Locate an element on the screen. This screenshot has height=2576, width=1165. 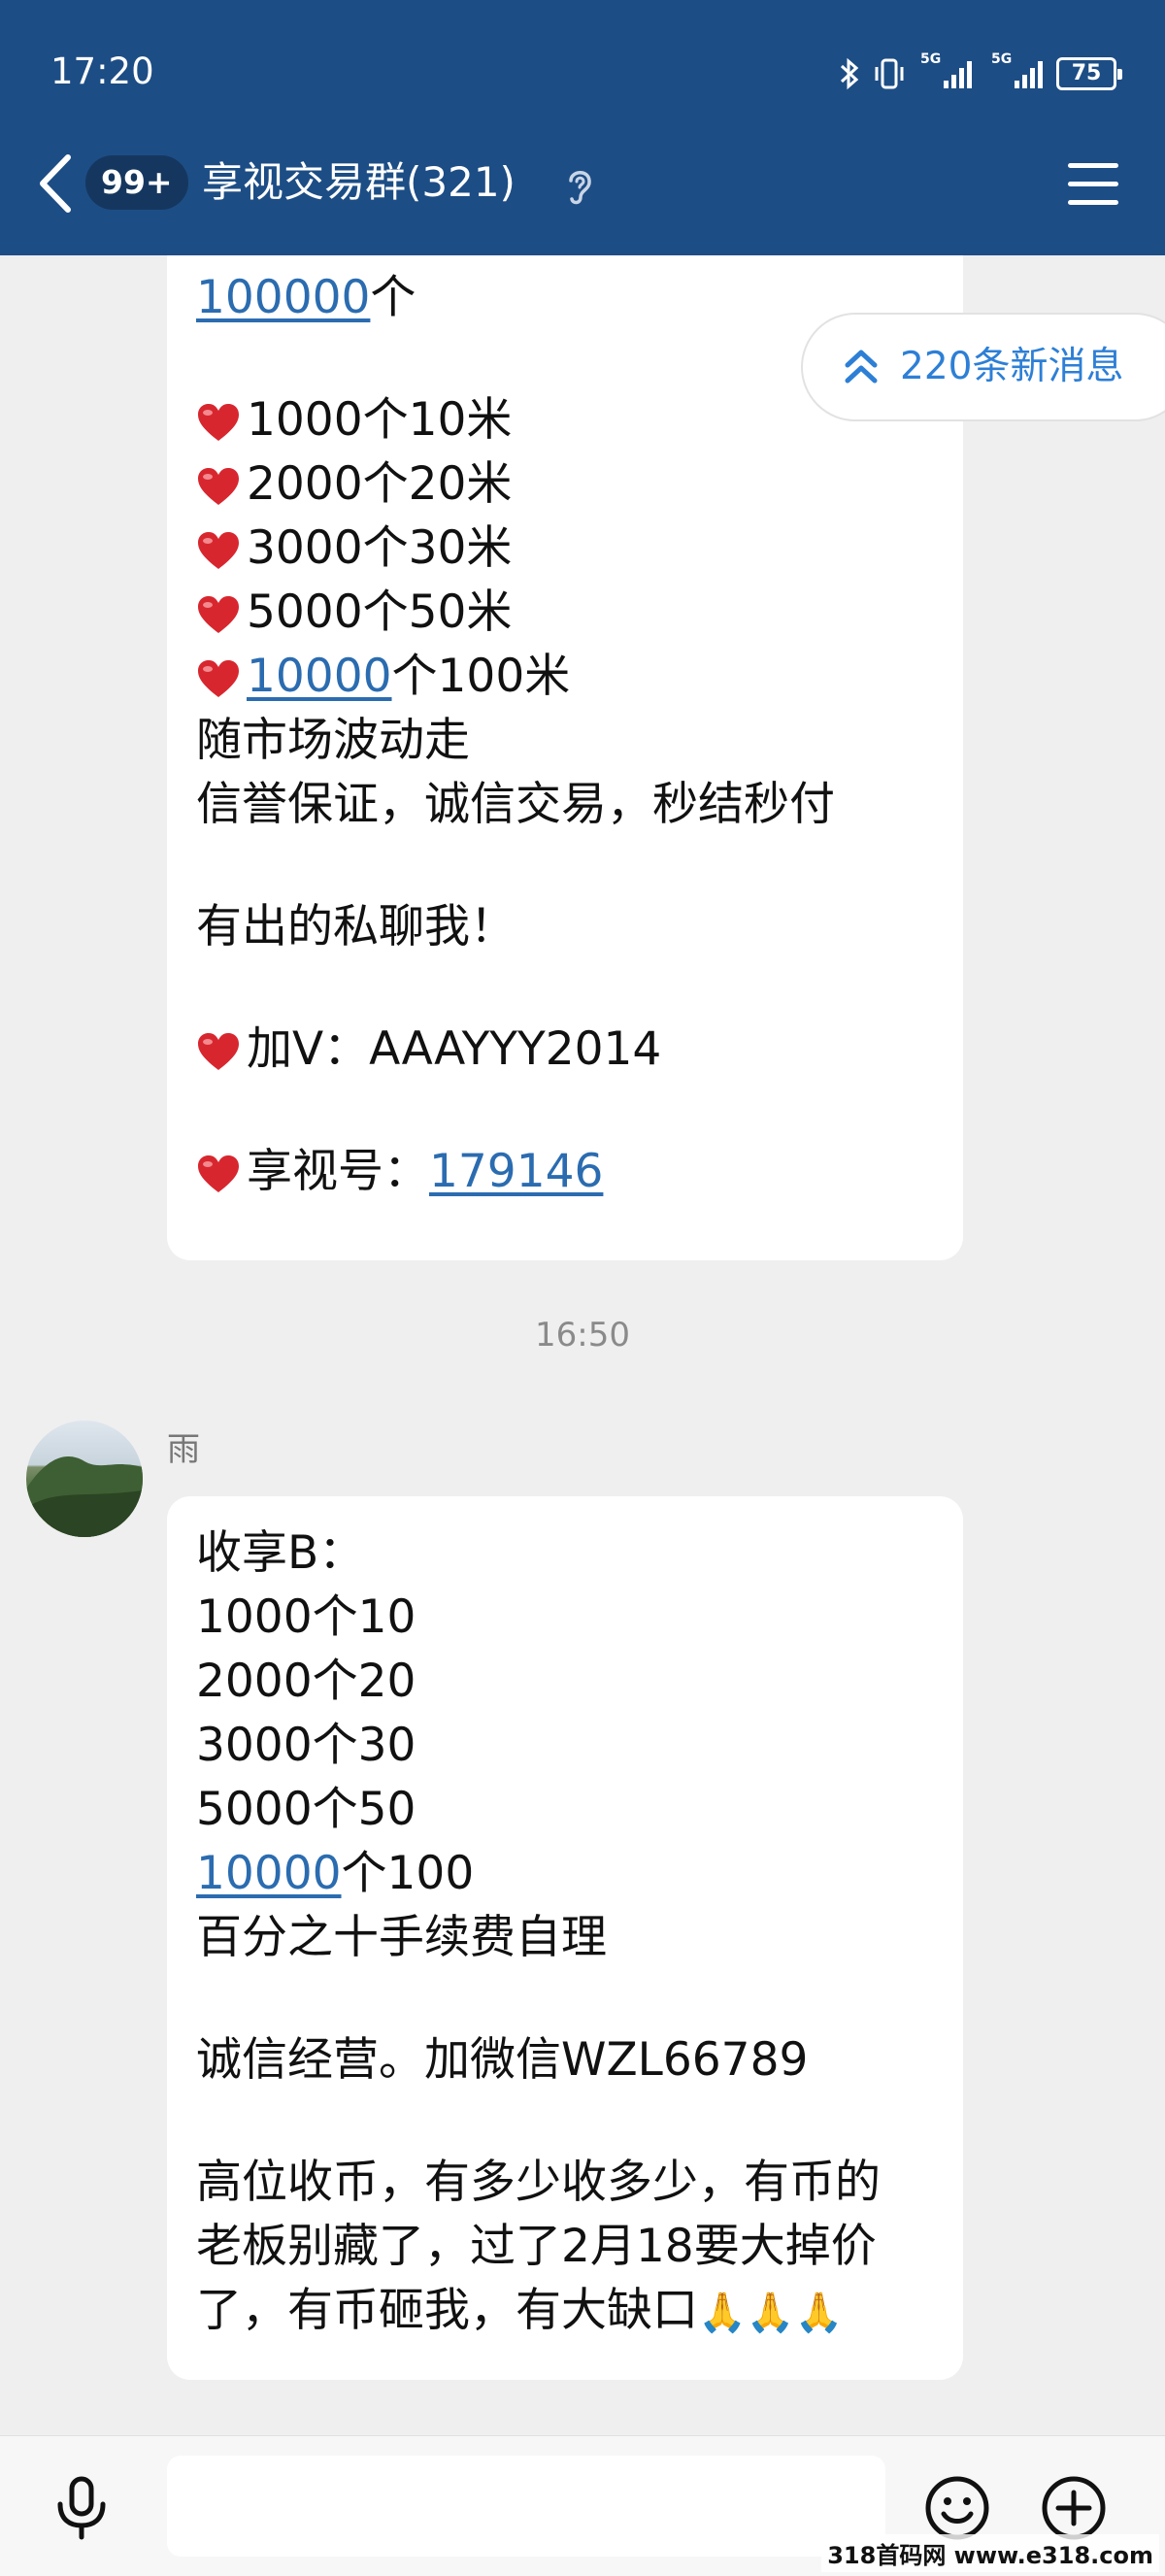
new-messages-button: 220条新消息 is located at coordinates (983, 367).